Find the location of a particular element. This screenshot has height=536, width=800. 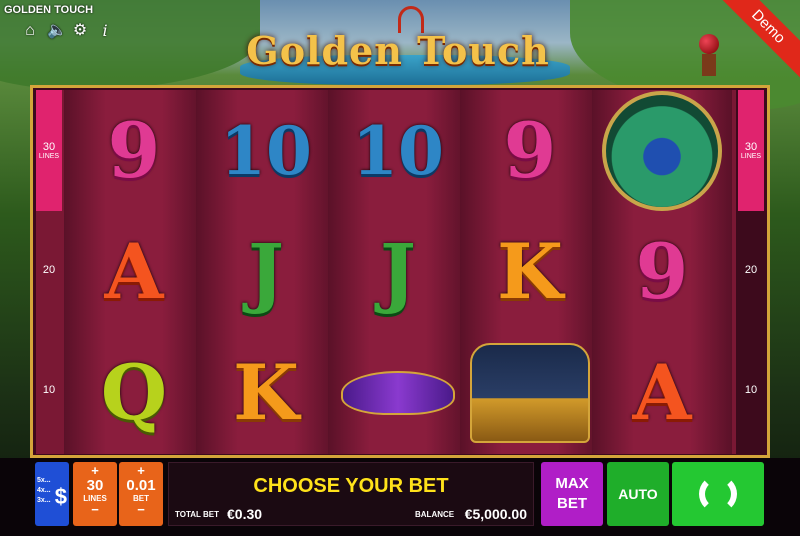

dollar-icon: $ is located at coordinates (60, 496).